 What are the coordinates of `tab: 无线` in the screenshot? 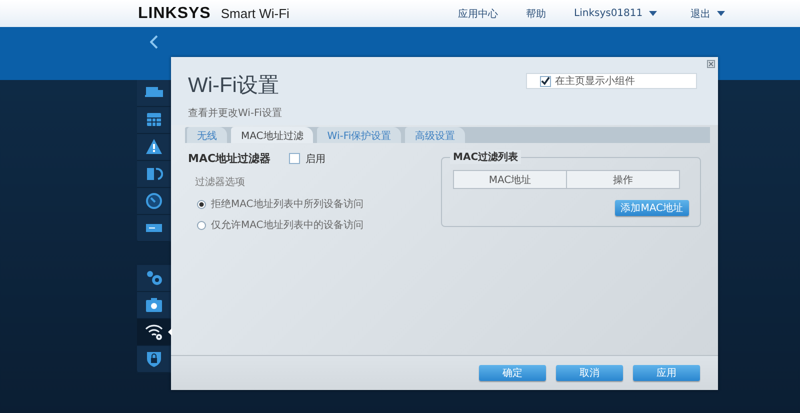 It's located at (207, 135).